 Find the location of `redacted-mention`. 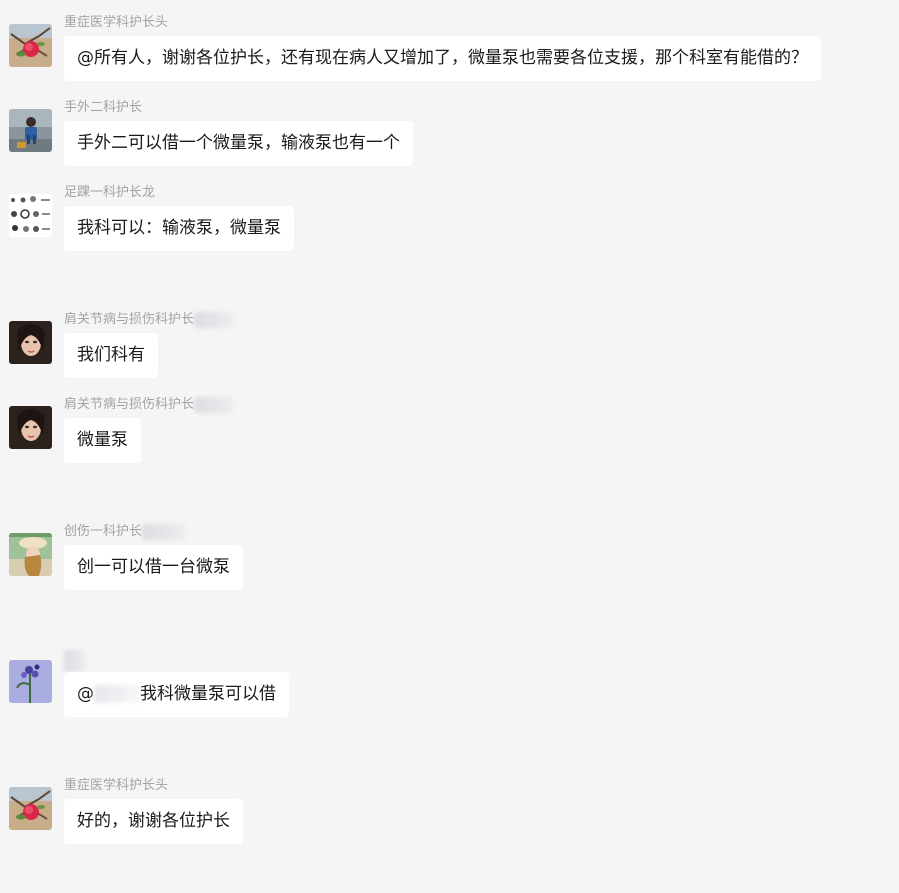

redacted-mention is located at coordinates (117, 694).